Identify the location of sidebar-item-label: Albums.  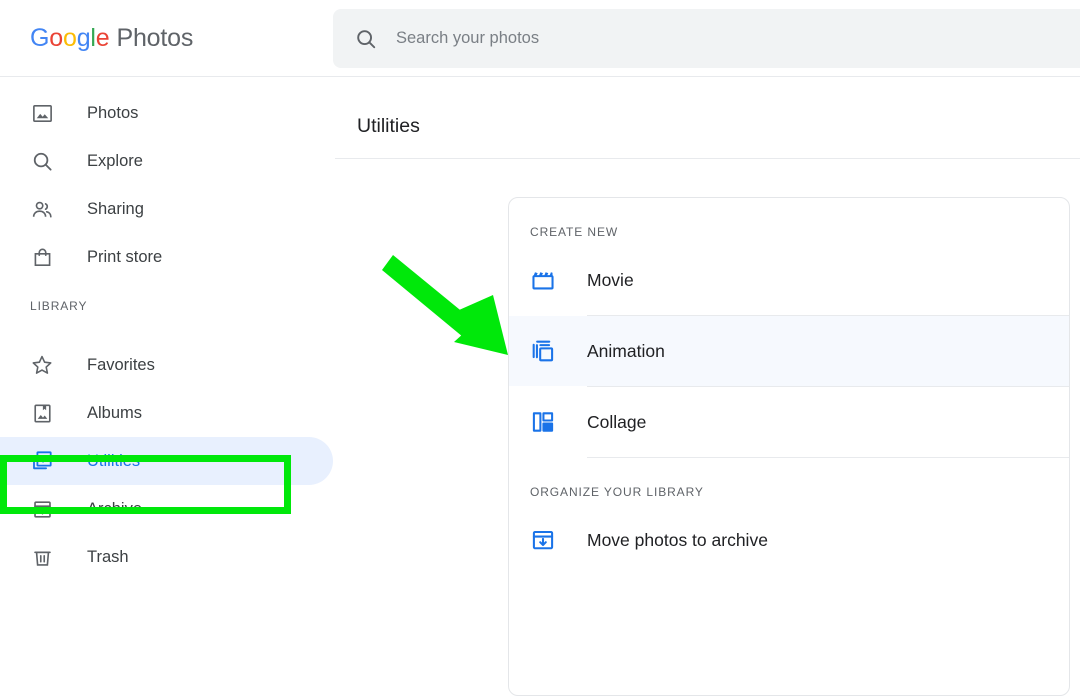
(115, 412).